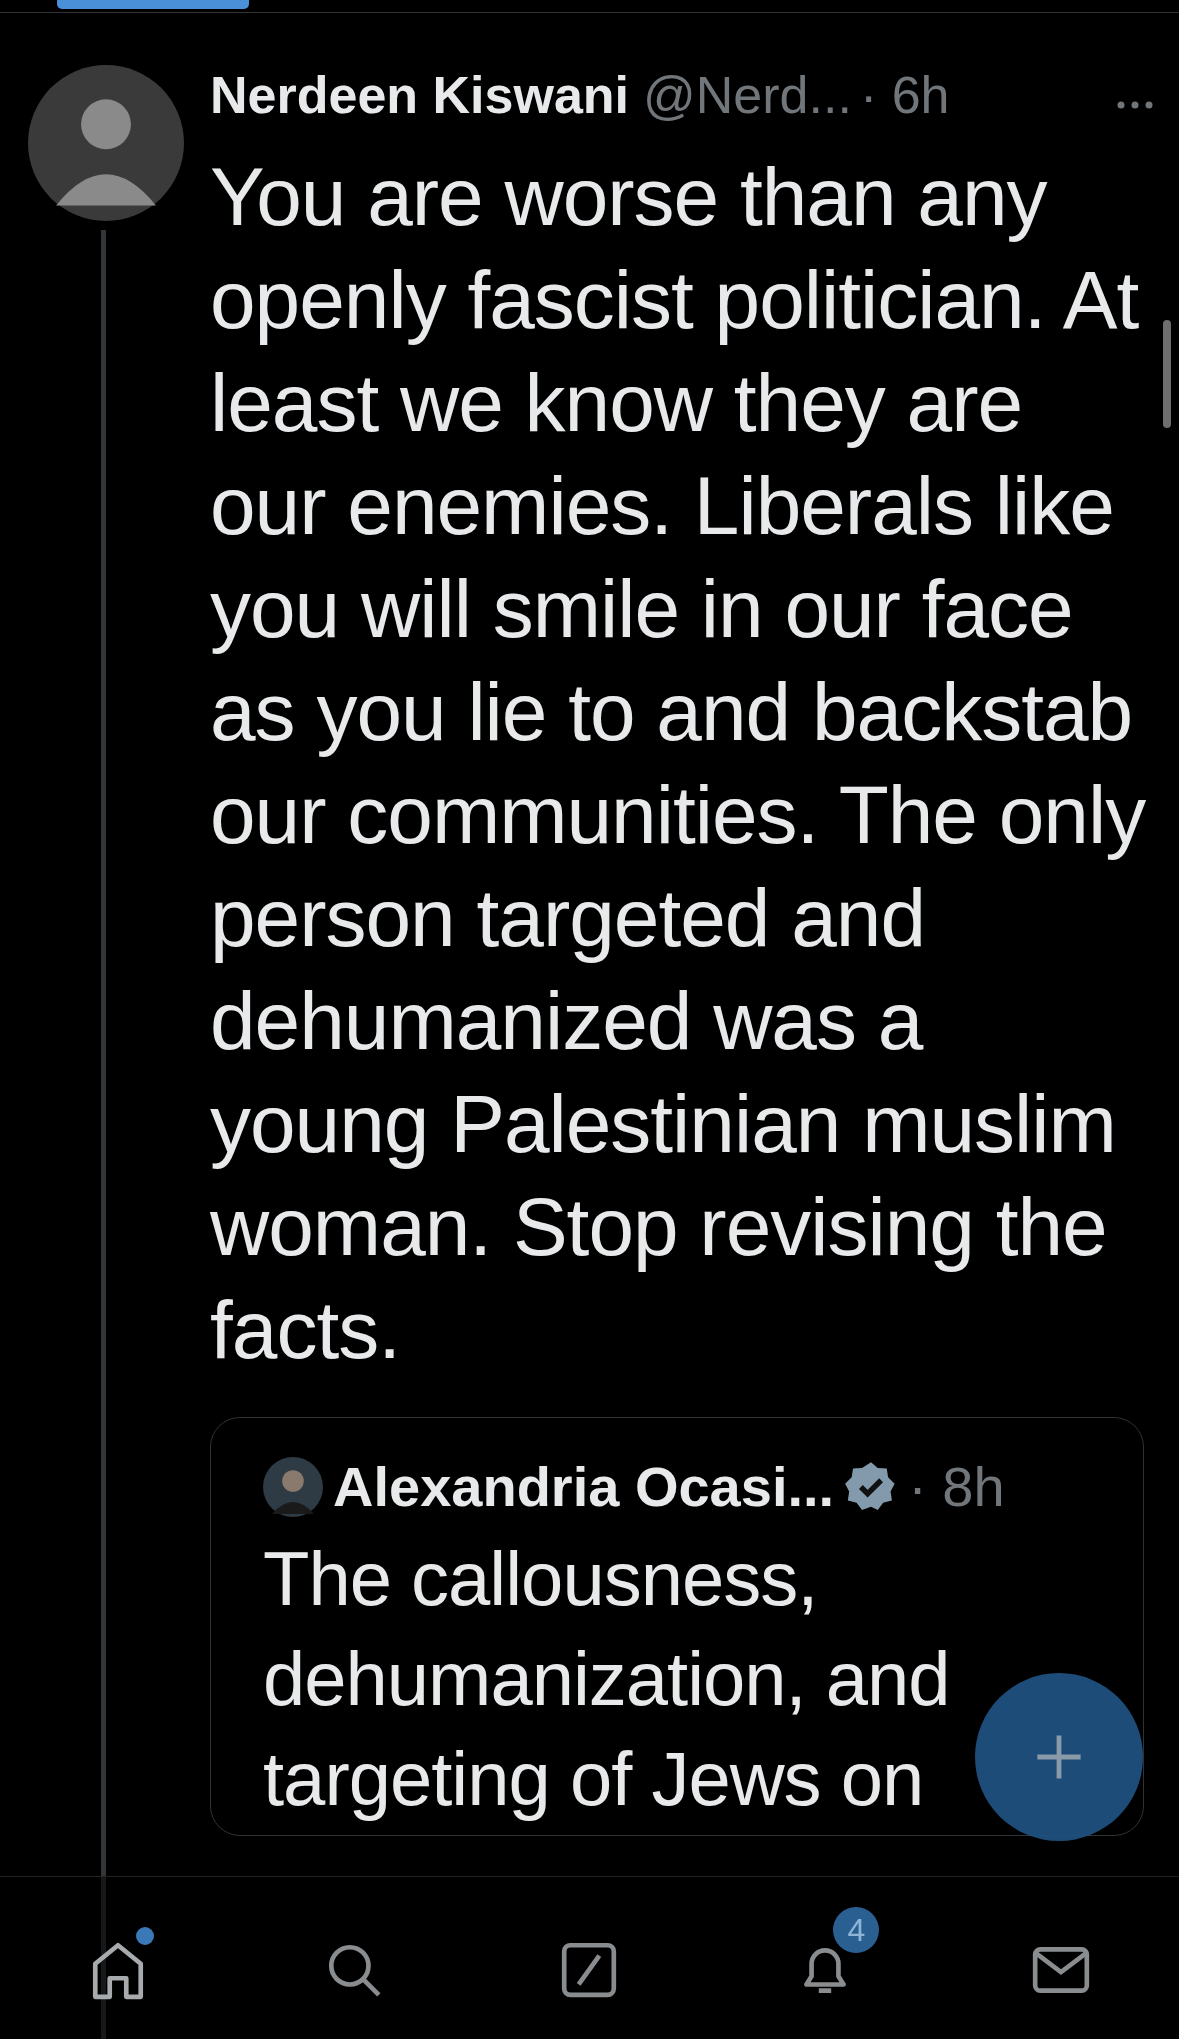 This screenshot has height=2039, width=1179. What do you see at coordinates (856, 1930) in the screenshot?
I see `notification-count: 4` at bounding box center [856, 1930].